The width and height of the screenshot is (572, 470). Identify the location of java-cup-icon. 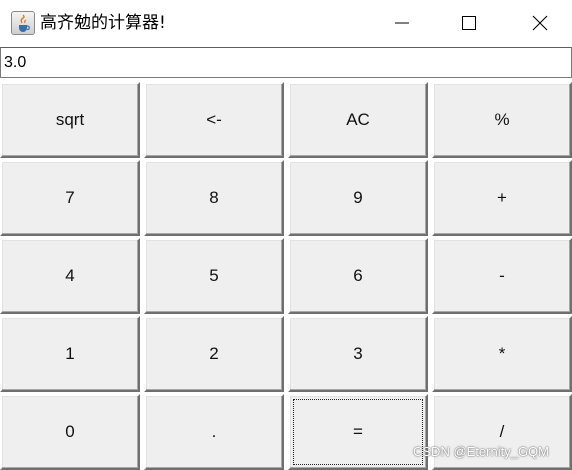
(23, 23).